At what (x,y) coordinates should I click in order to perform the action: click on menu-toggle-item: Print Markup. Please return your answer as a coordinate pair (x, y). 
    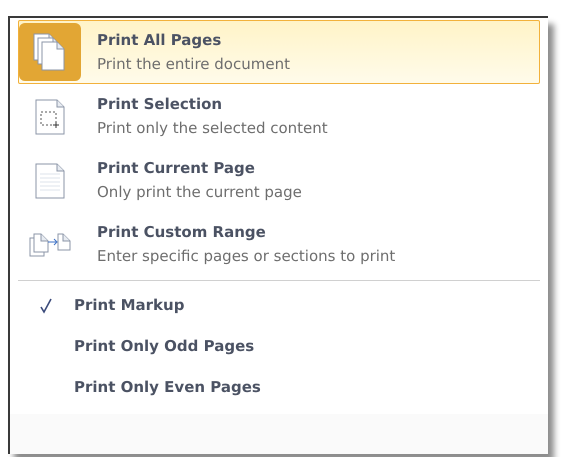
    Looking at the image, I should click on (279, 305).